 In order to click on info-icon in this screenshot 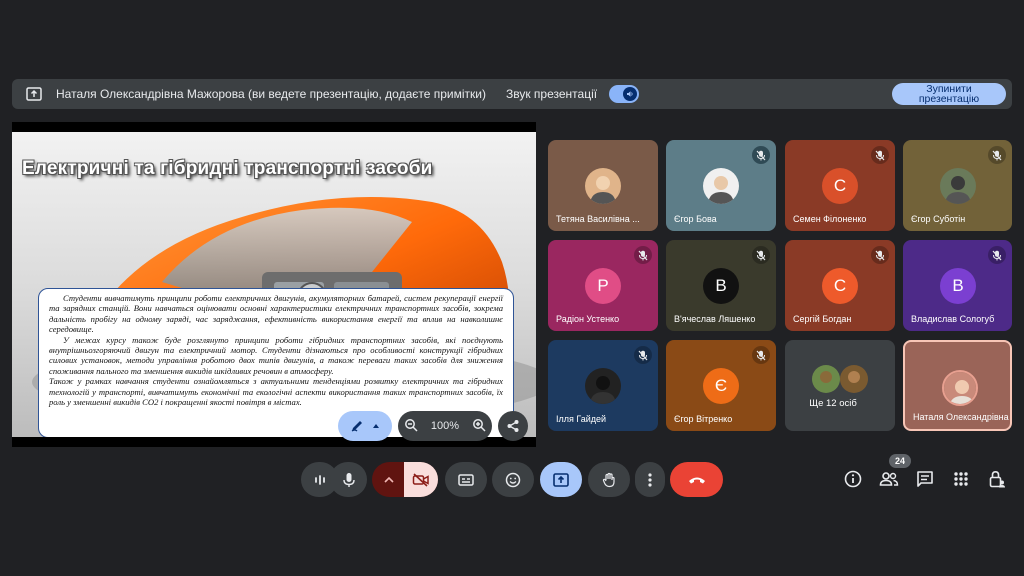, I will do `click(853, 479)`.